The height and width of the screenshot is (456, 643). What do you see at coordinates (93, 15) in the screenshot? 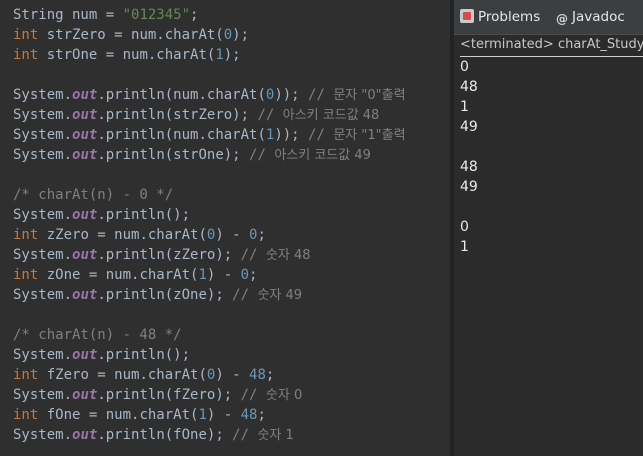
I see `code-token: num =` at bounding box center [93, 15].